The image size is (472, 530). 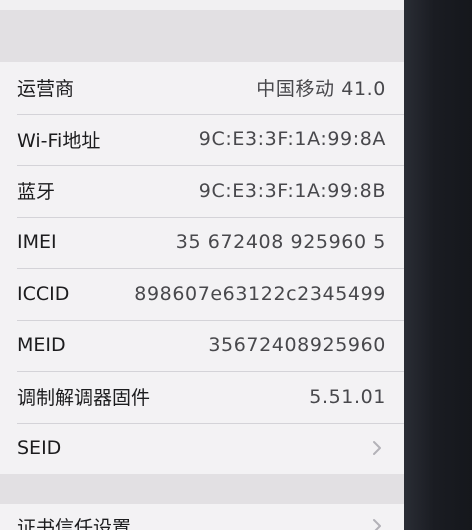 What do you see at coordinates (280, 242) in the screenshot?
I see `imei-value: 35 672408 925960 5` at bounding box center [280, 242].